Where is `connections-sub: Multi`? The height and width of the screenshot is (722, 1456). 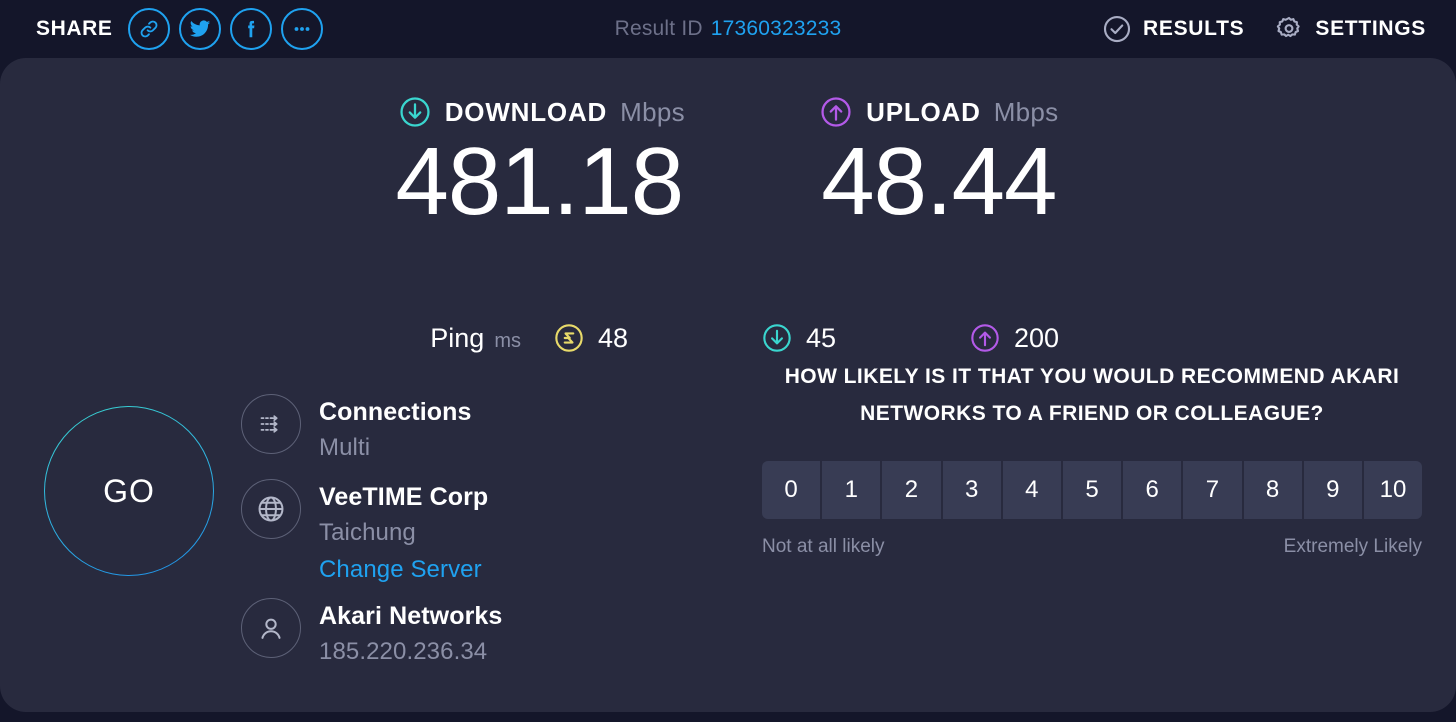 connections-sub: Multi is located at coordinates (345, 447).